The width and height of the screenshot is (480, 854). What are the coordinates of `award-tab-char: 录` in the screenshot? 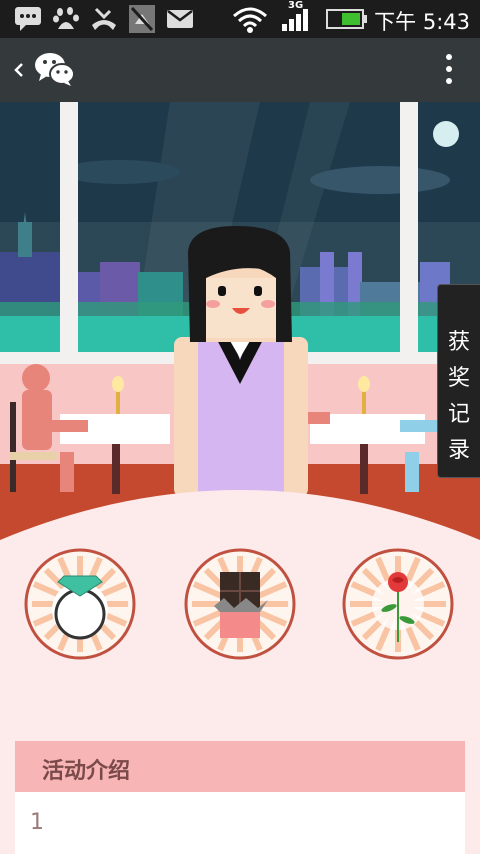 It's located at (458, 450).